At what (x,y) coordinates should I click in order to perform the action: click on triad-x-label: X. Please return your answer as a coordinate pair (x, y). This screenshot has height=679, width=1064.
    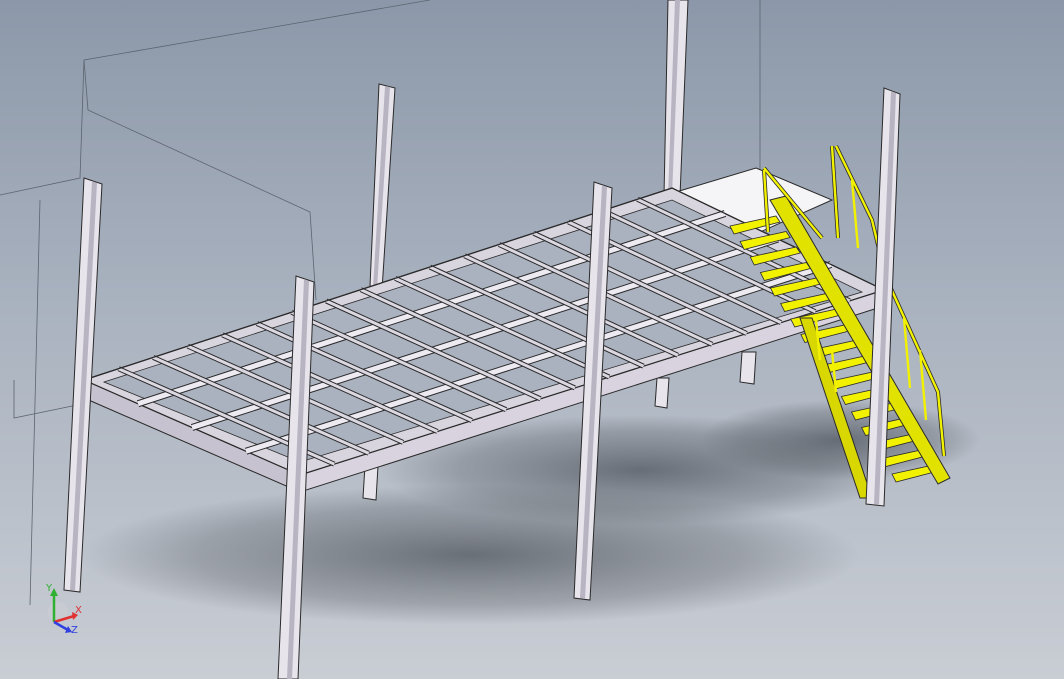
    Looking at the image, I should click on (78, 610).